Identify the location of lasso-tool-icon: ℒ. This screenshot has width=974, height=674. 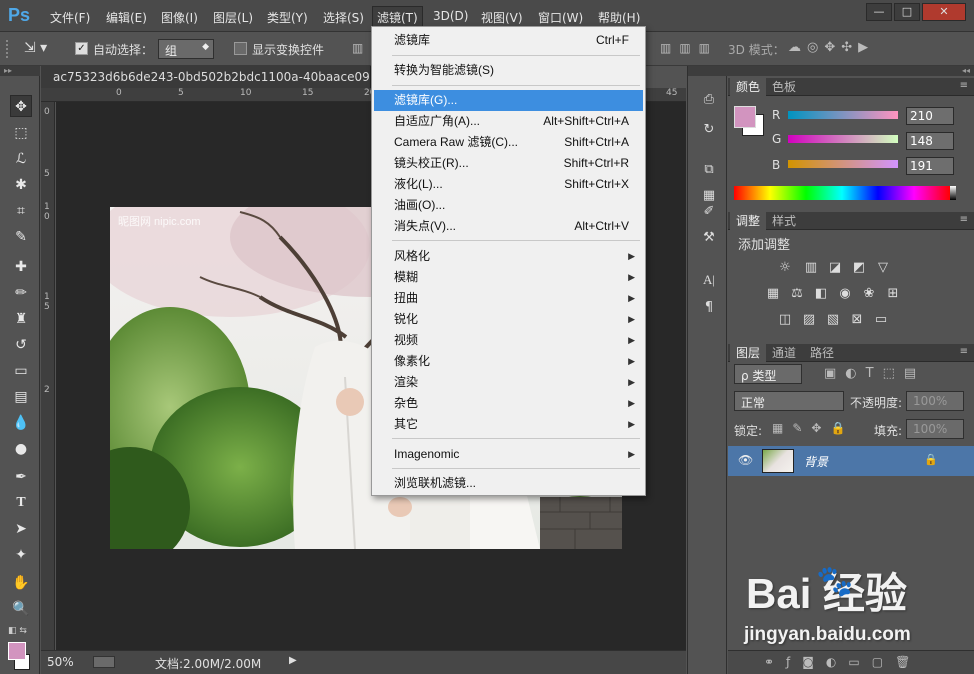
(21, 159).